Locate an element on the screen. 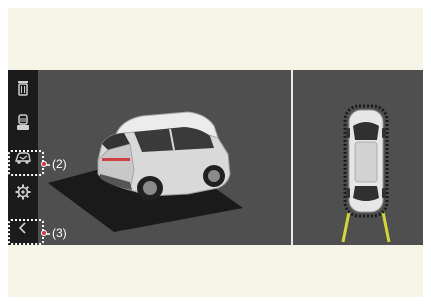 The height and width of the screenshot is (305, 431). top-down-view is located at coordinates (366, 173).